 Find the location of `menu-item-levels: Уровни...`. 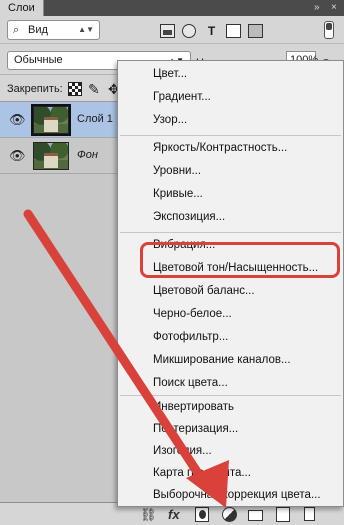

menu-item-levels: Уровни... is located at coordinates (177, 171).